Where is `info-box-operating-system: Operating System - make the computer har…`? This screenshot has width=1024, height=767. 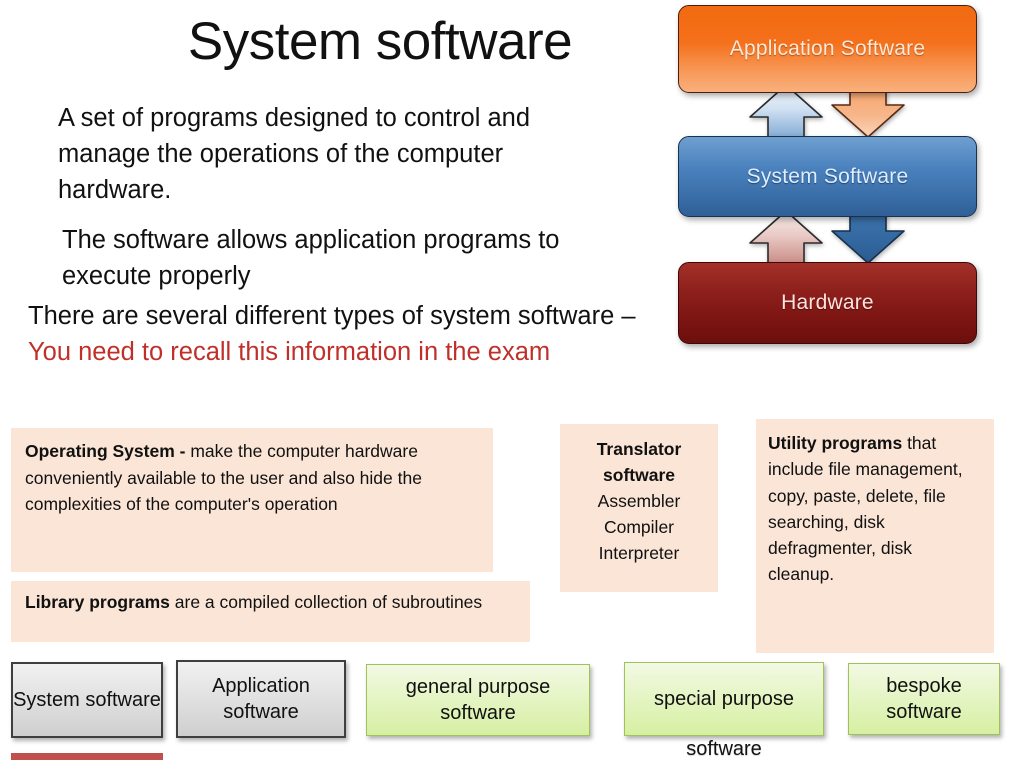 info-box-operating-system: Operating System - make the computer har… is located at coordinates (252, 500).